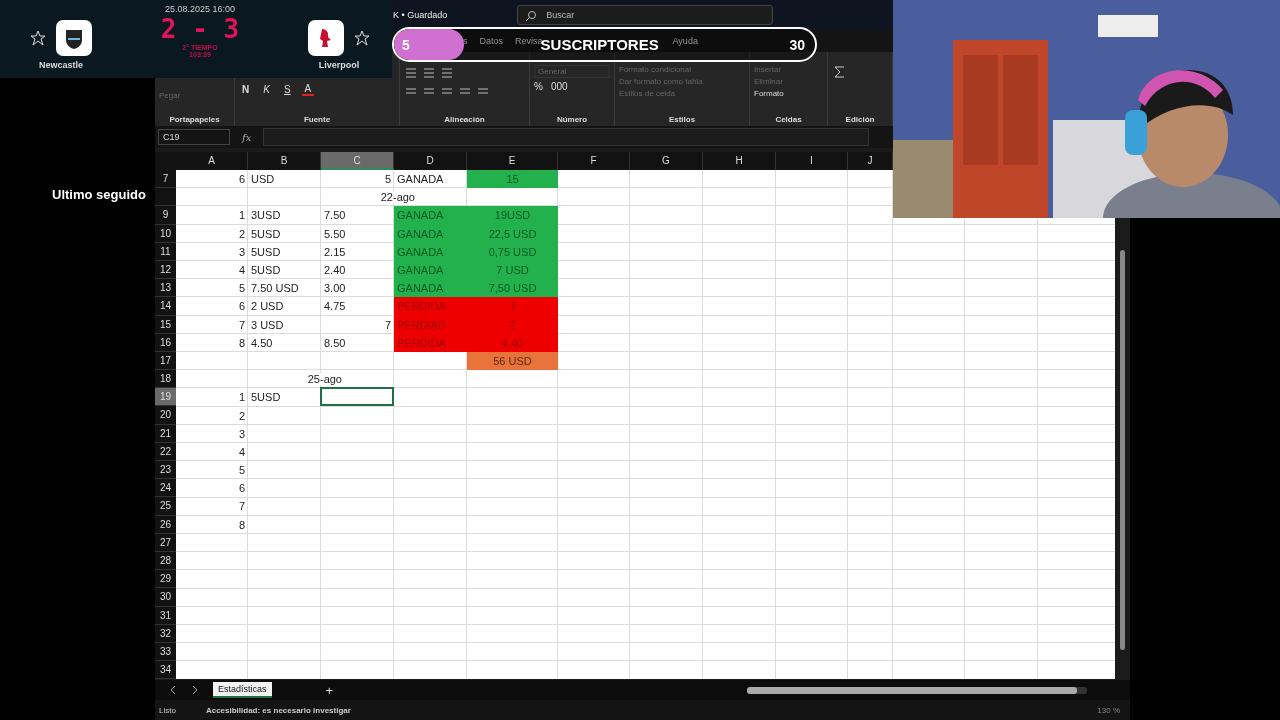 This screenshot has height=720, width=1280. Describe the element at coordinates (247, 137) in the screenshot. I see `insert-function-button: fx` at that location.